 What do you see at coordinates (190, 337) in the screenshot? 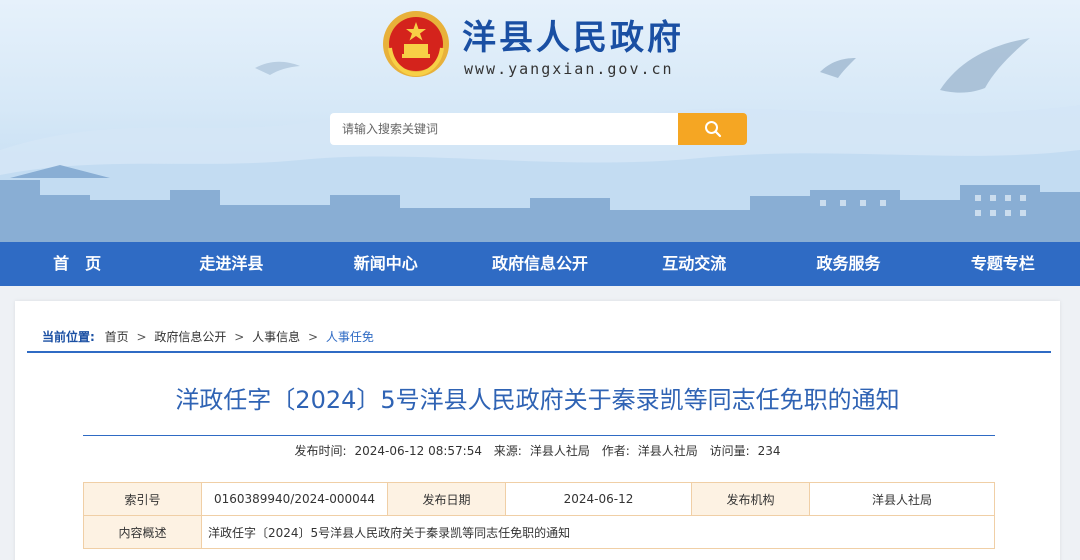
I see `breadcrumb-item-info-disclosure: 政府信息公开` at bounding box center [190, 337].